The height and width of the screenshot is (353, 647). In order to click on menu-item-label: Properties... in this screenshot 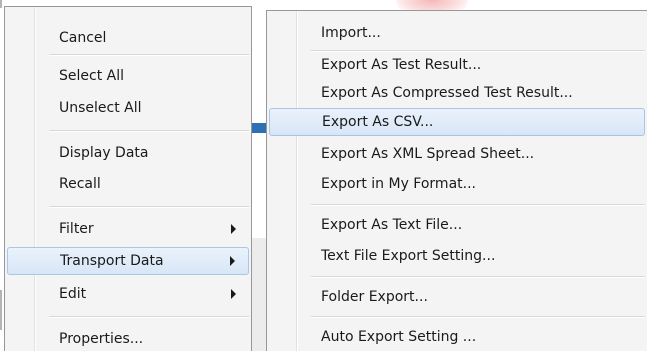, I will do `click(101, 339)`.